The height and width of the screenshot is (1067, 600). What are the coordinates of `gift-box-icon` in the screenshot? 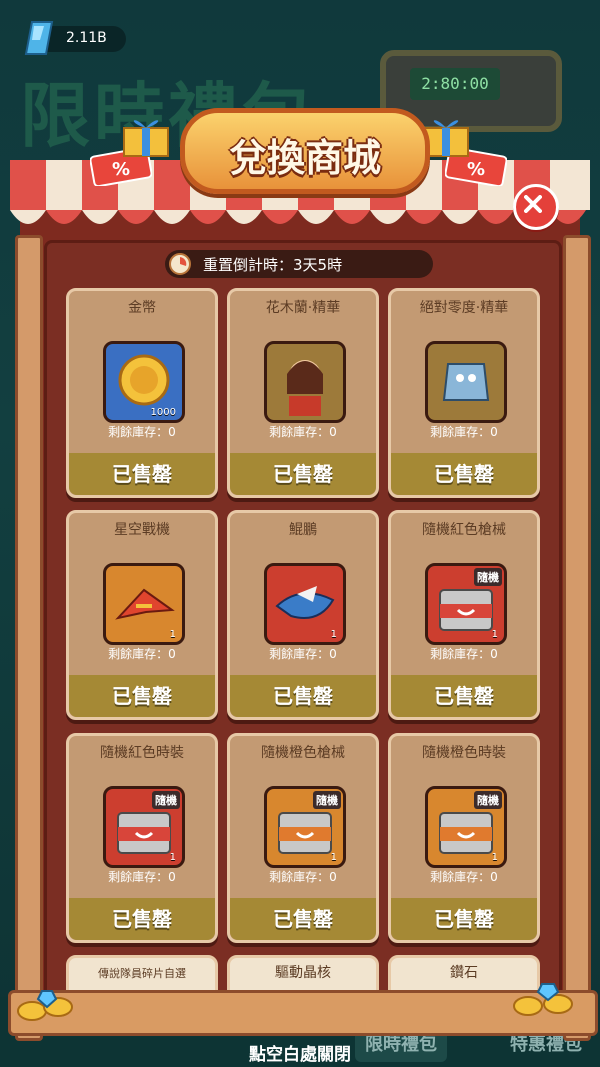 It's located at (146, 138).